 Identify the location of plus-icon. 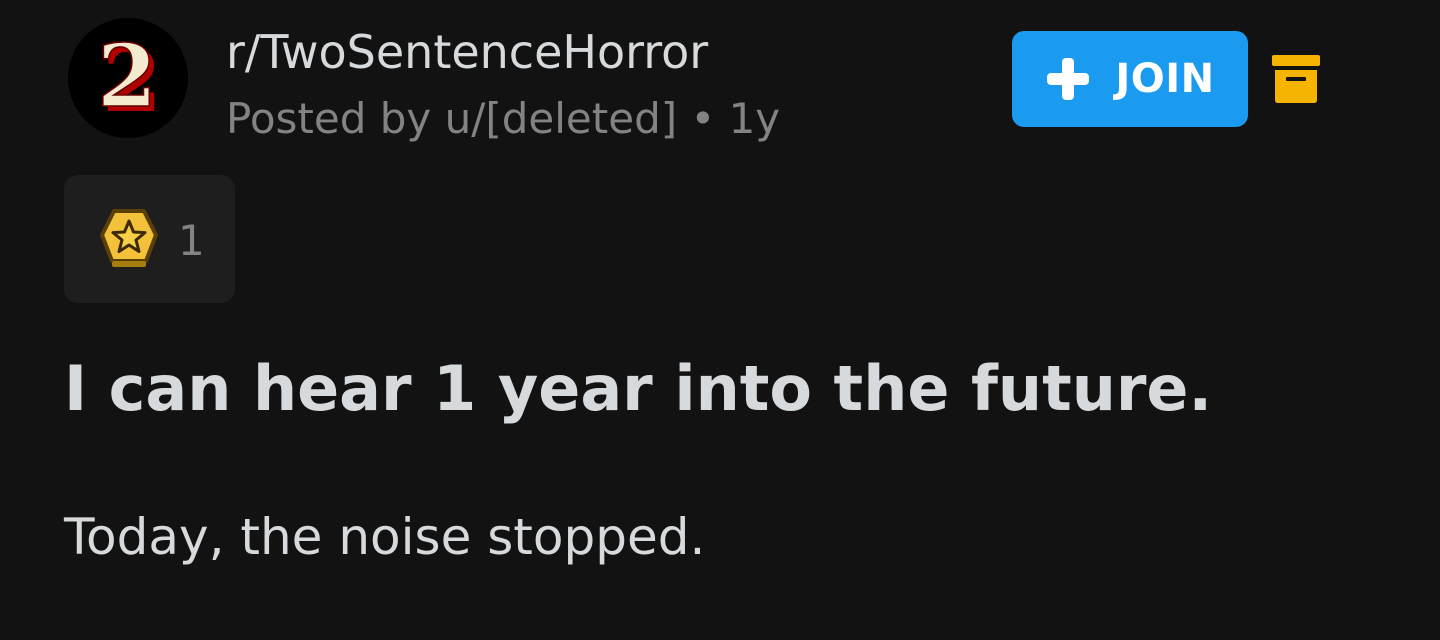
(1068, 79).